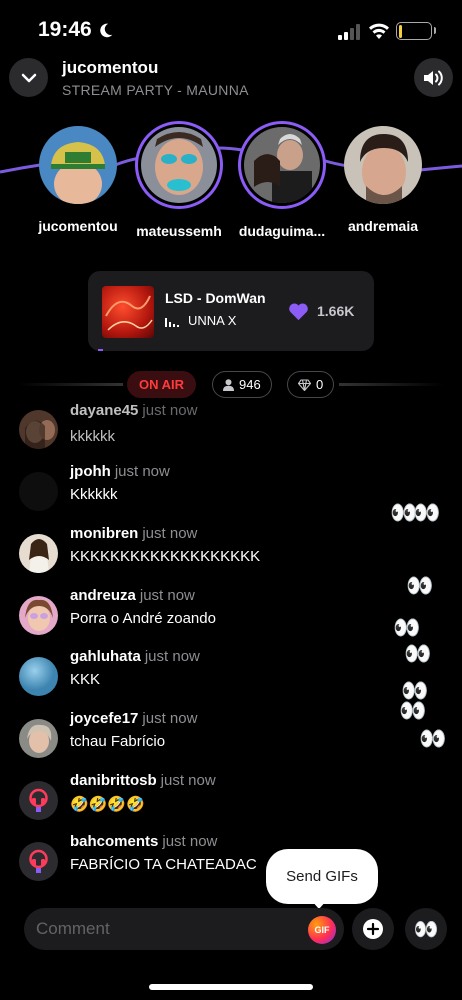 This screenshot has width=462, height=1000. I want to click on participant-jucomentou: jucomentou, so click(78, 177).